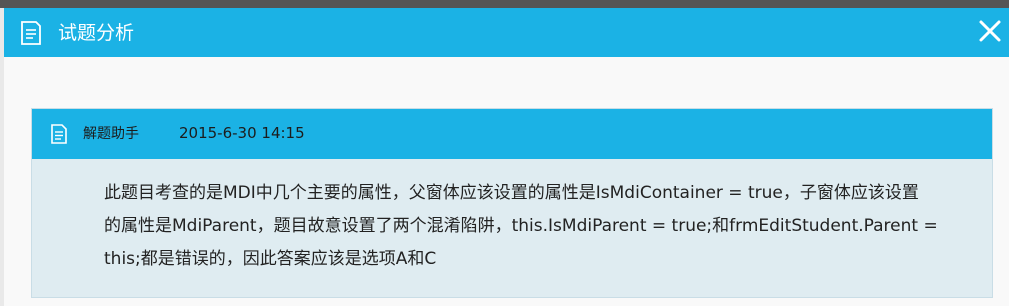 Image resolution: width=1009 pixels, height=306 pixels. What do you see at coordinates (111, 134) in the screenshot?
I see `analysis-author: 解题助手` at bounding box center [111, 134].